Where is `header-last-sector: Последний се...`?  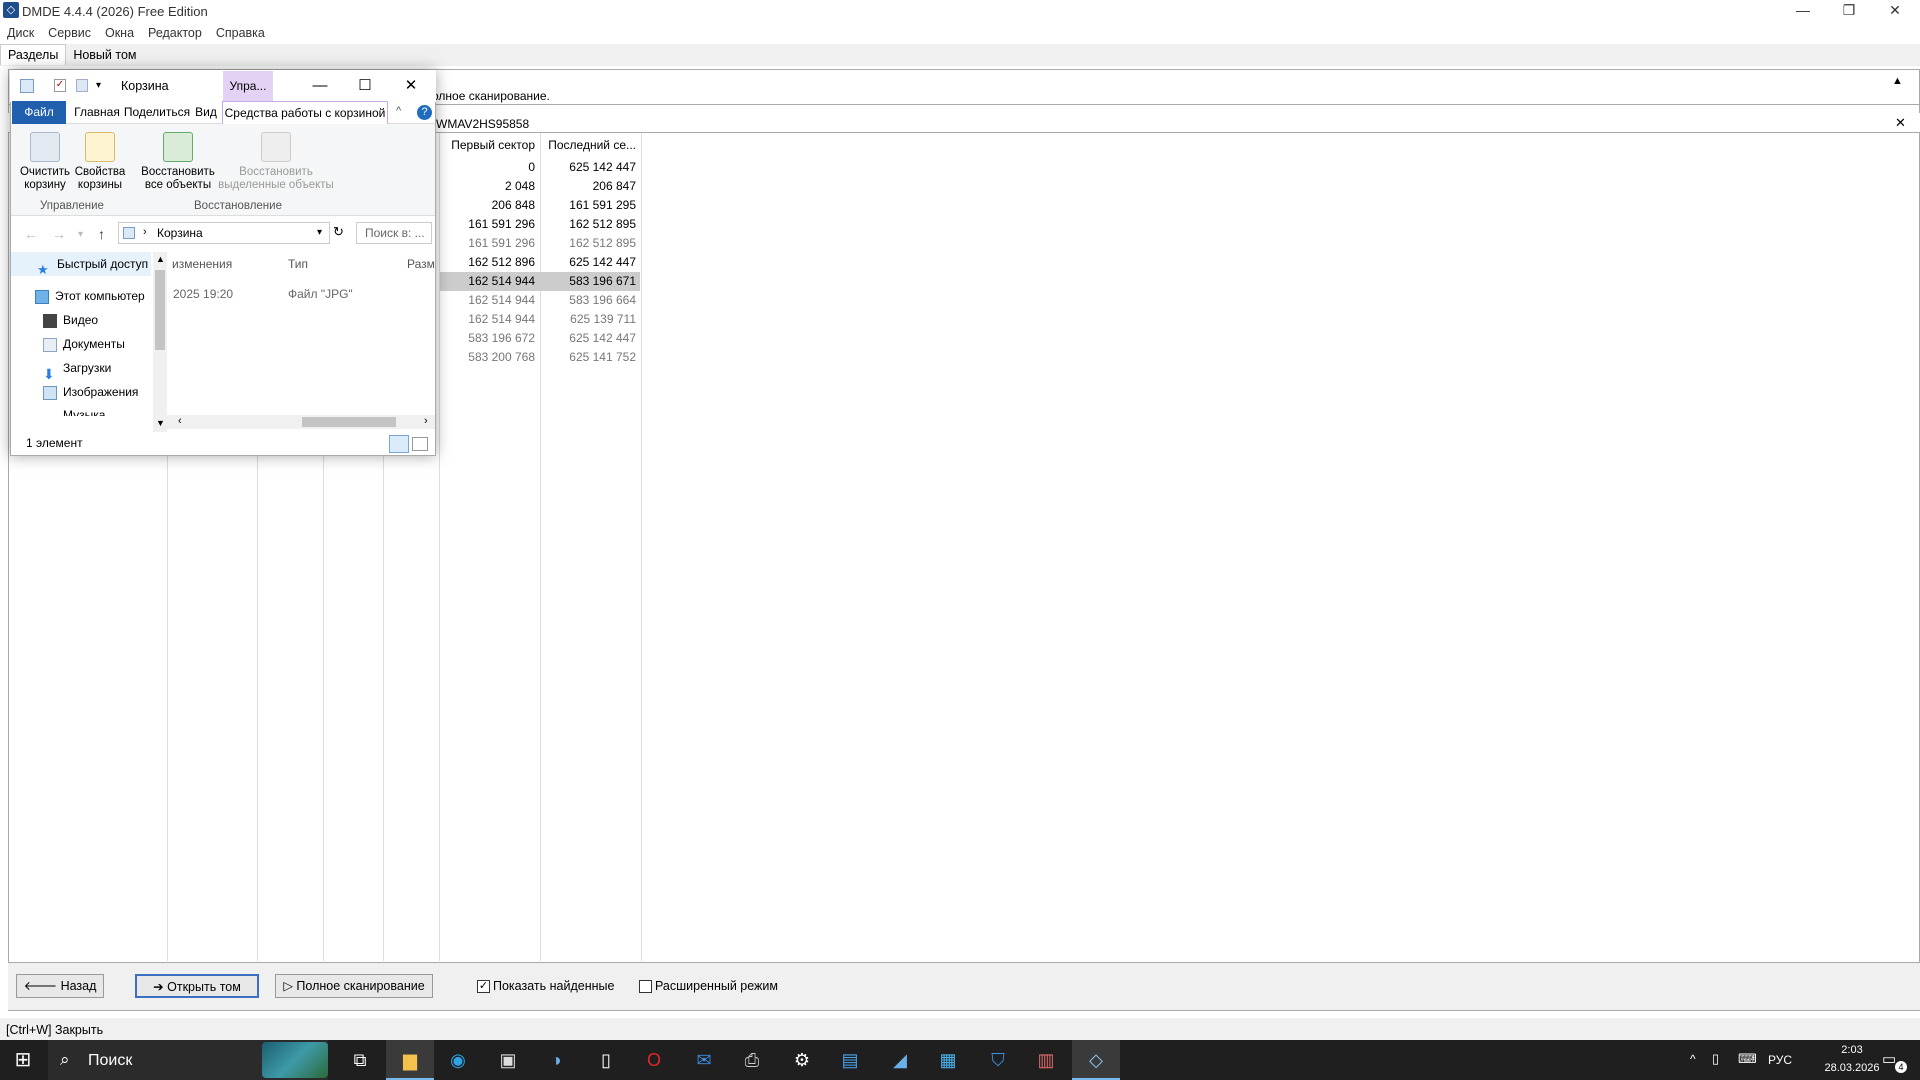
header-last-sector: Последний се... is located at coordinates (588, 145).